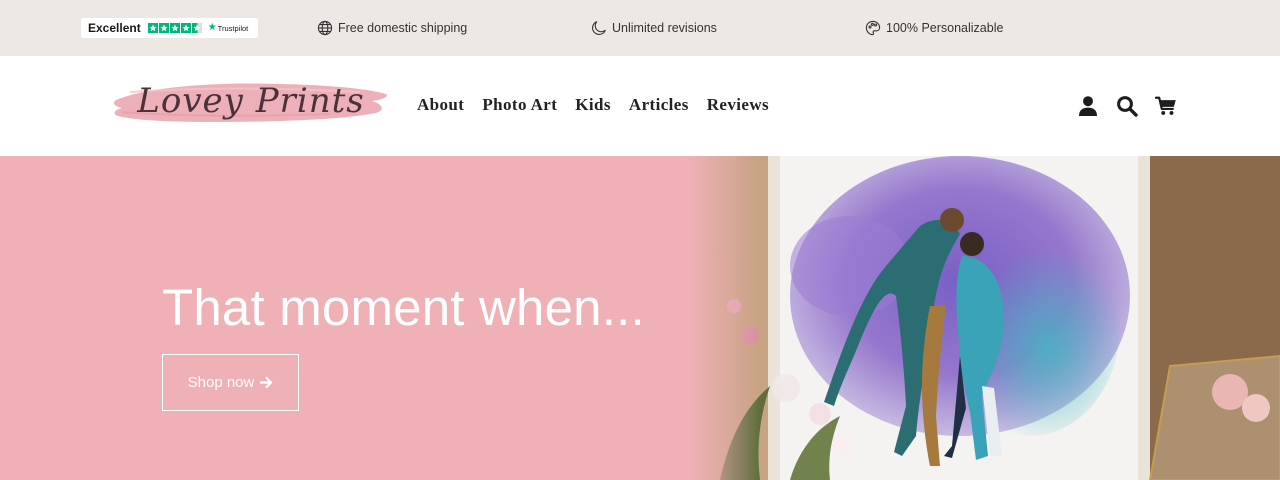  I want to click on nav-reviews: Reviews, so click(738, 105).